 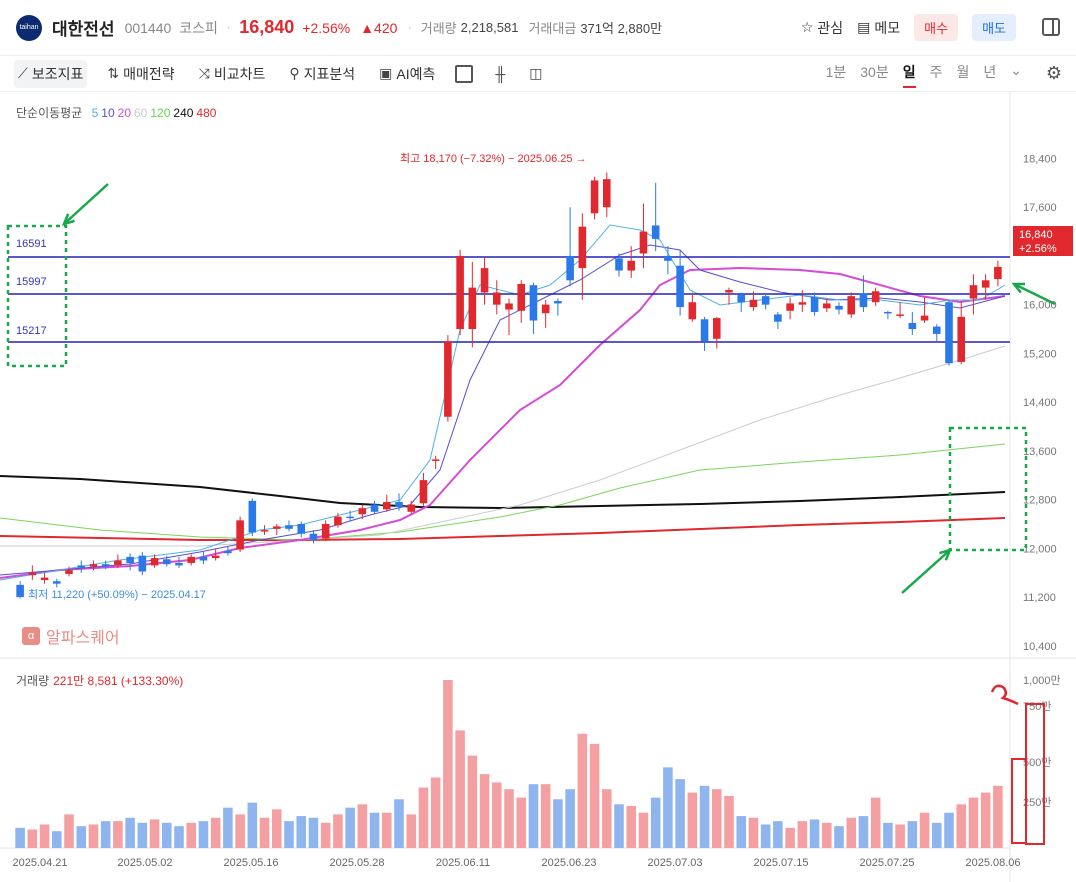 What do you see at coordinates (95, 113) in the screenshot?
I see `ma-legend-5: 5` at bounding box center [95, 113].